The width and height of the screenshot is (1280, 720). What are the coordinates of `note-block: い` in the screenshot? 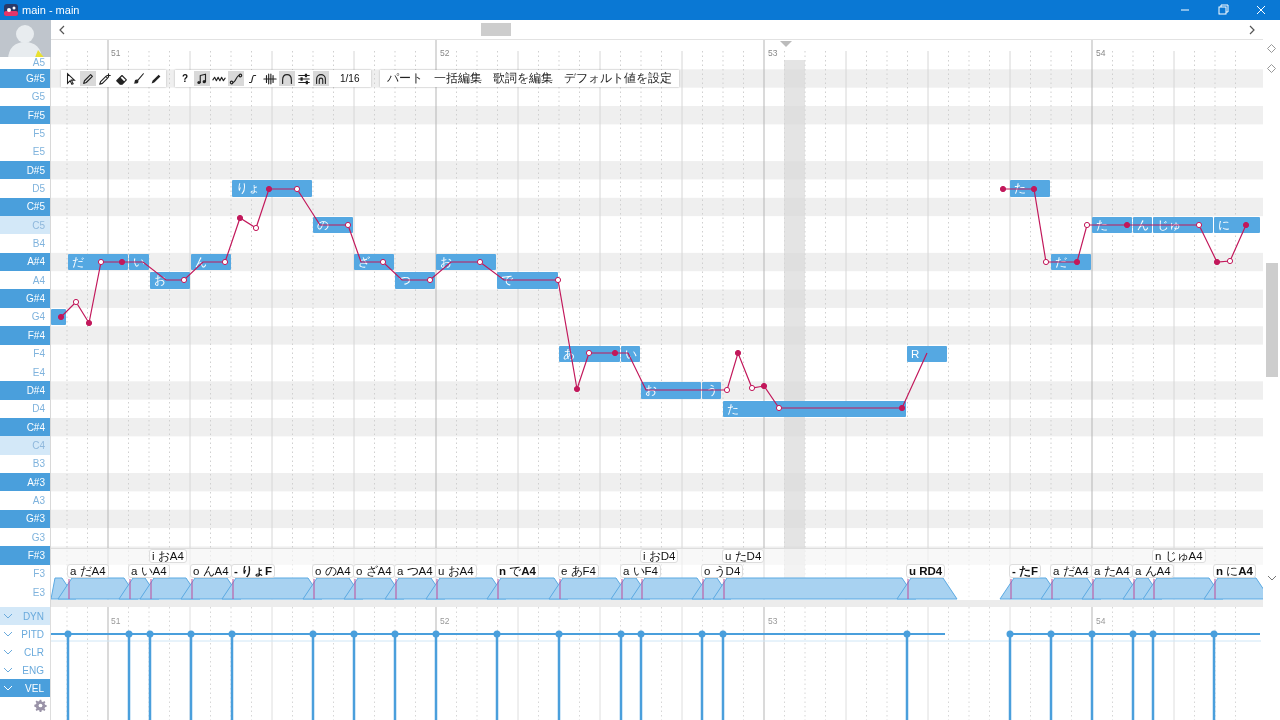 It's located at (630, 353).